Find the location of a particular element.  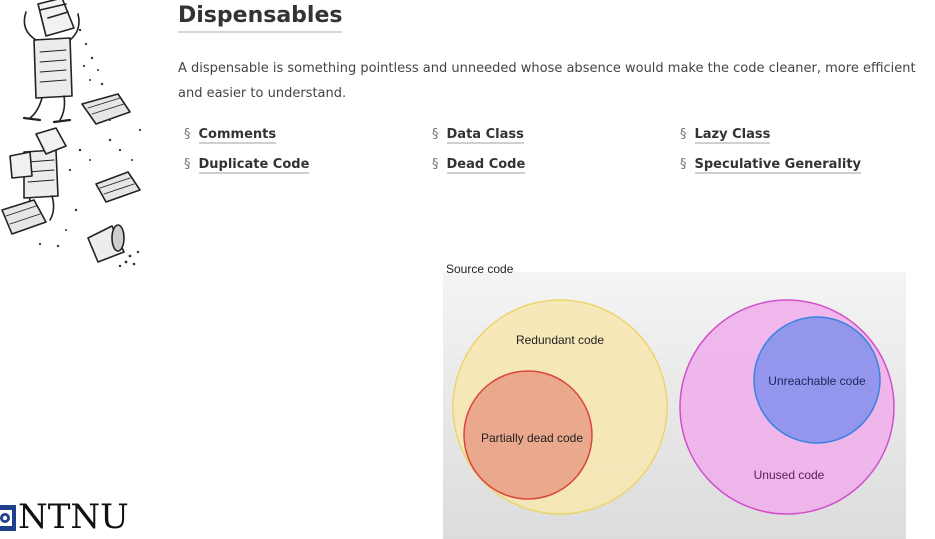

link-label: Dead Code is located at coordinates (486, 165).